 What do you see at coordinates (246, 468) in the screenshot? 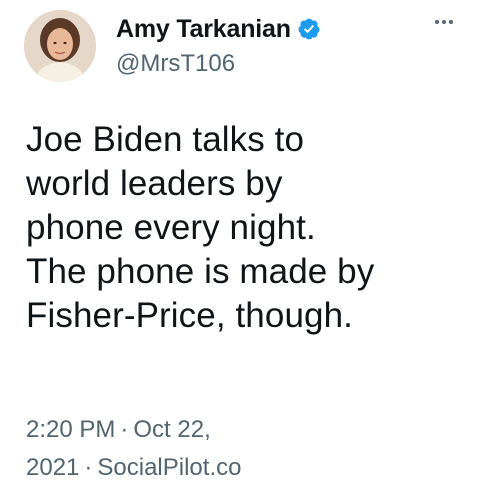
I see `metadata-row-2: 2021 · SocialPilot.co` at bounding box center [246, 468].